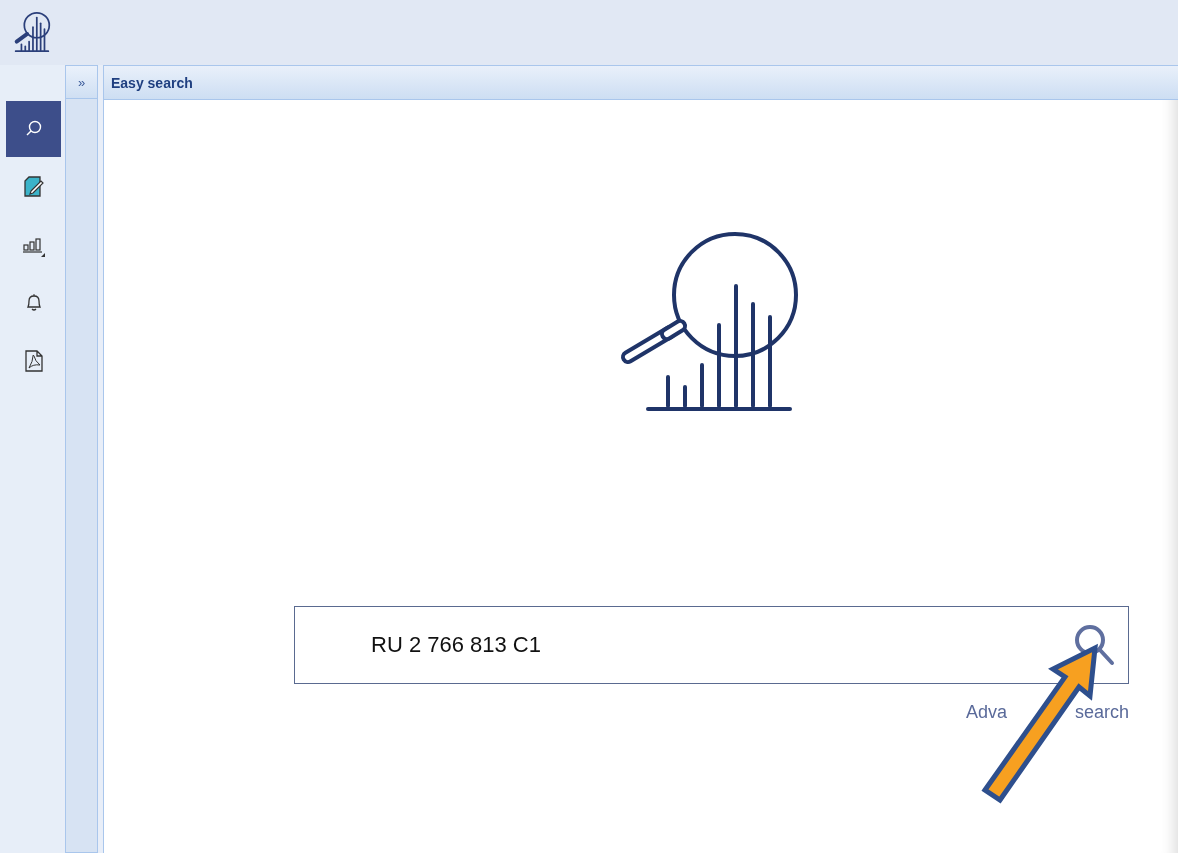 This screenshot has height=853, width=1178. What do you see at coordinates (33, 361) in the screenshot?
I see `pdf-document-icon` at bounding box center [33, 361].